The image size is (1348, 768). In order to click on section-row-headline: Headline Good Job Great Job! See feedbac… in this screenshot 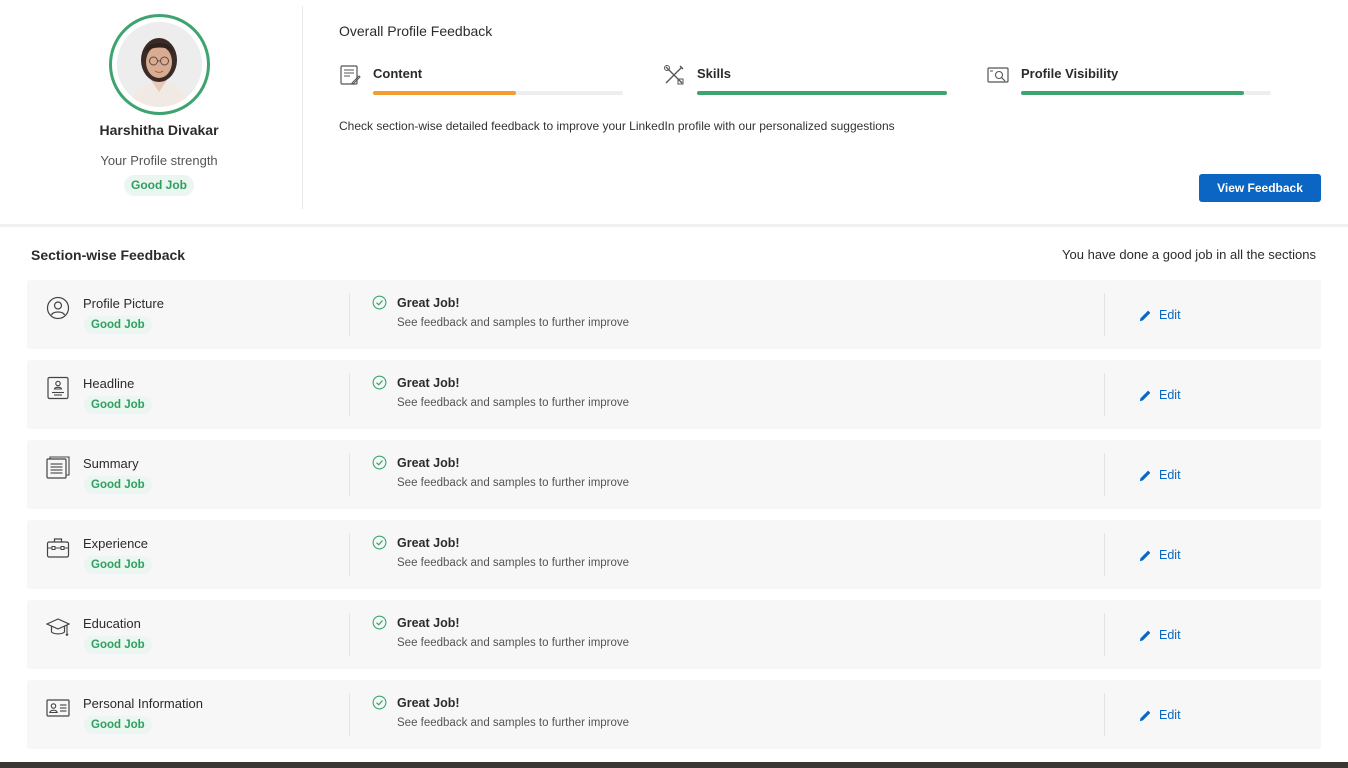, I will do `click(674, 394)`.